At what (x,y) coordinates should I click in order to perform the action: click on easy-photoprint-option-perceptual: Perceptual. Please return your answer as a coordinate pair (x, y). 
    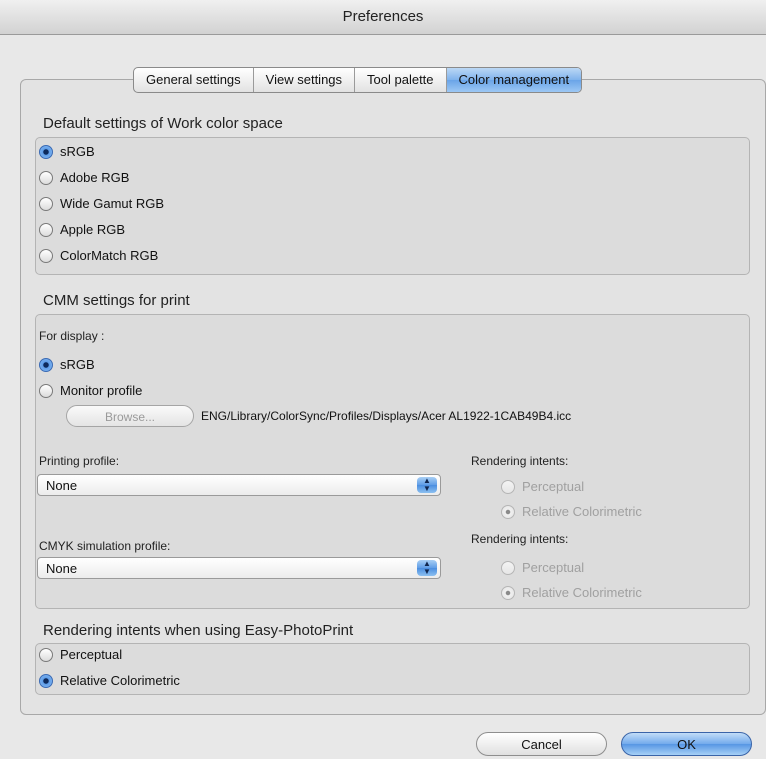
    Looking at the image, I should click on (80, 654).